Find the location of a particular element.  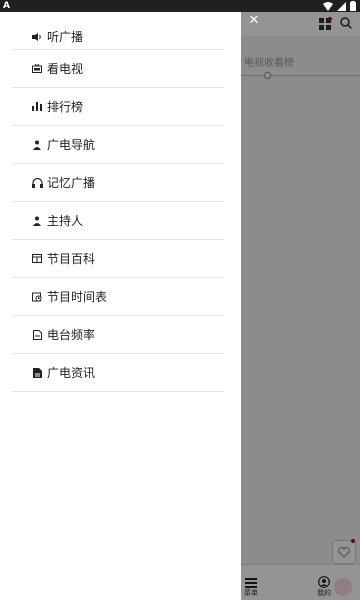

status-icons is located at coordinates (339, 6).